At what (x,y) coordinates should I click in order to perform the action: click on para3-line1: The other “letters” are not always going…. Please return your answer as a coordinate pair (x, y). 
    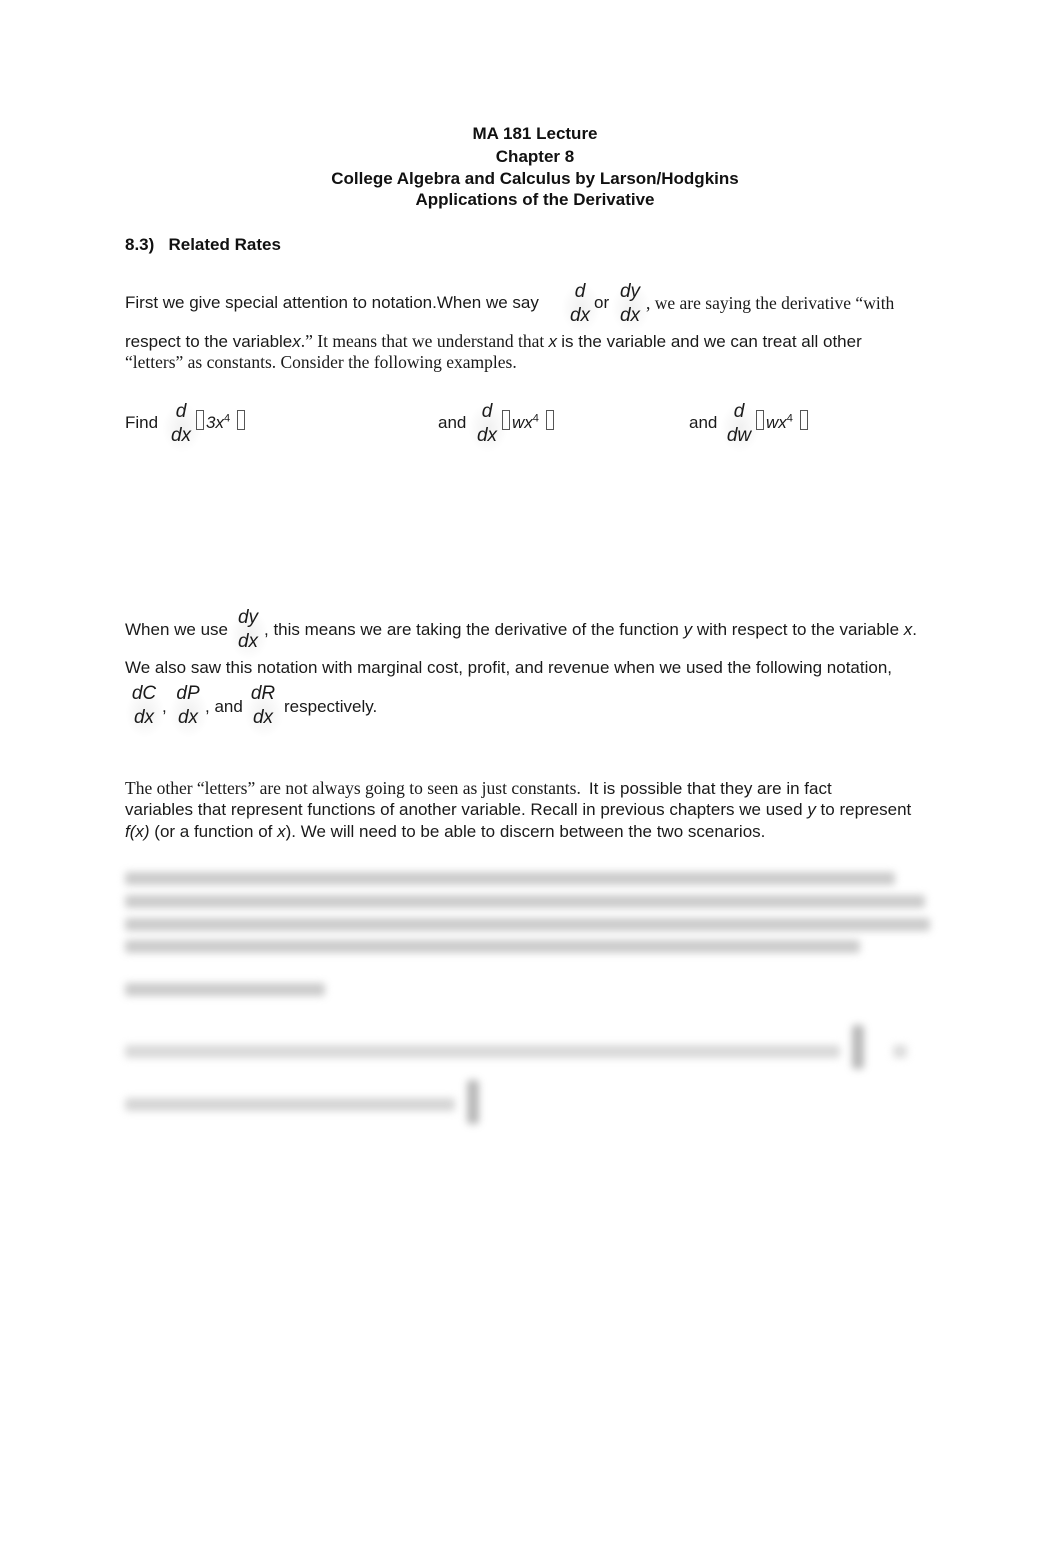
    Looking at the image, I should click on (478, 788).